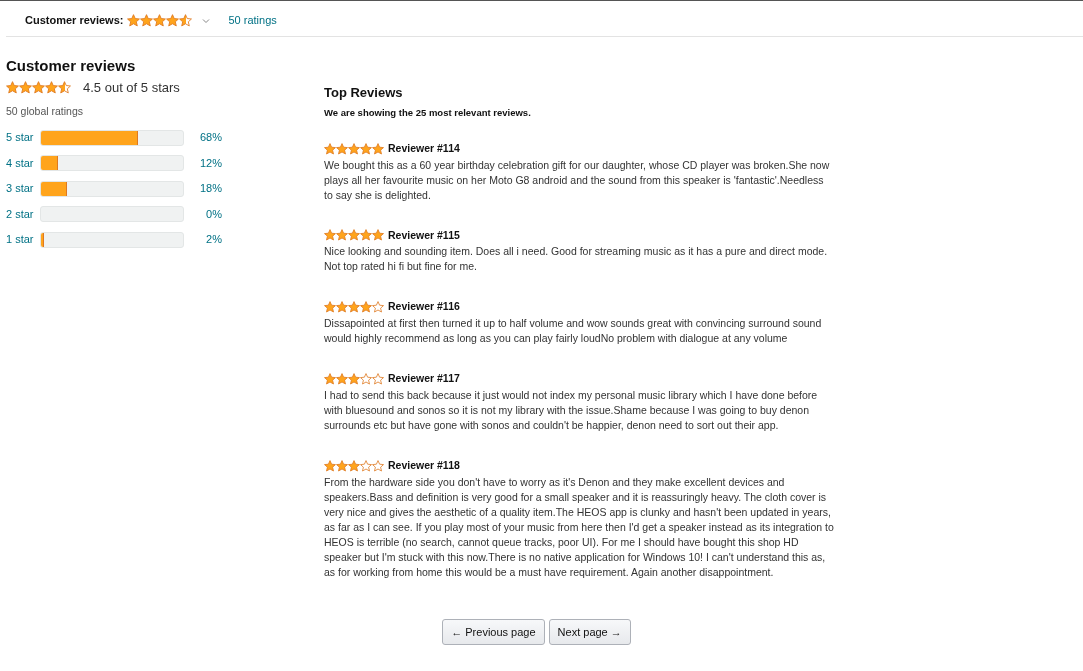 The width and height of the screenshot is (1083, 671). What do you see at coordinates (493, 632) in the screenshot?
I see `previous-page-button: ← Previous page` at bounding box center [493, 632].